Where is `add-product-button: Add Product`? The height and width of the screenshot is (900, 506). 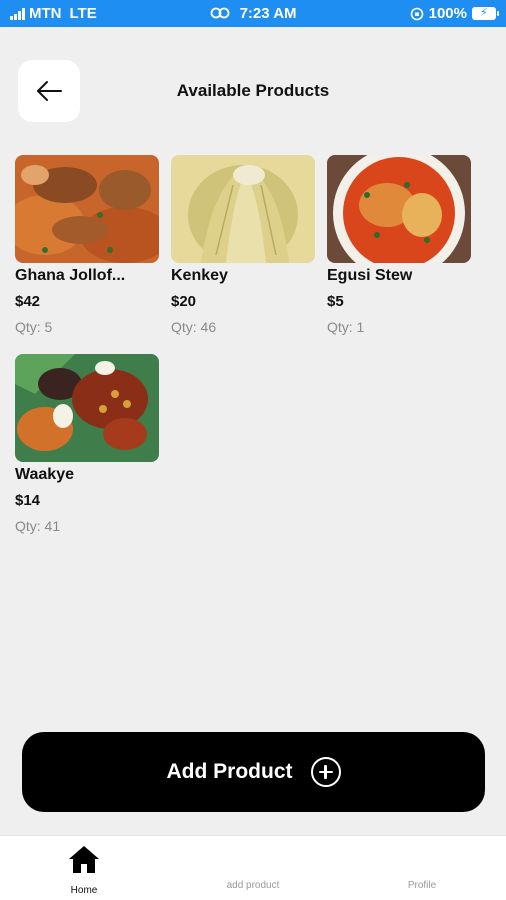 add-product-button: Add Product is located at coordinates (253, 772).